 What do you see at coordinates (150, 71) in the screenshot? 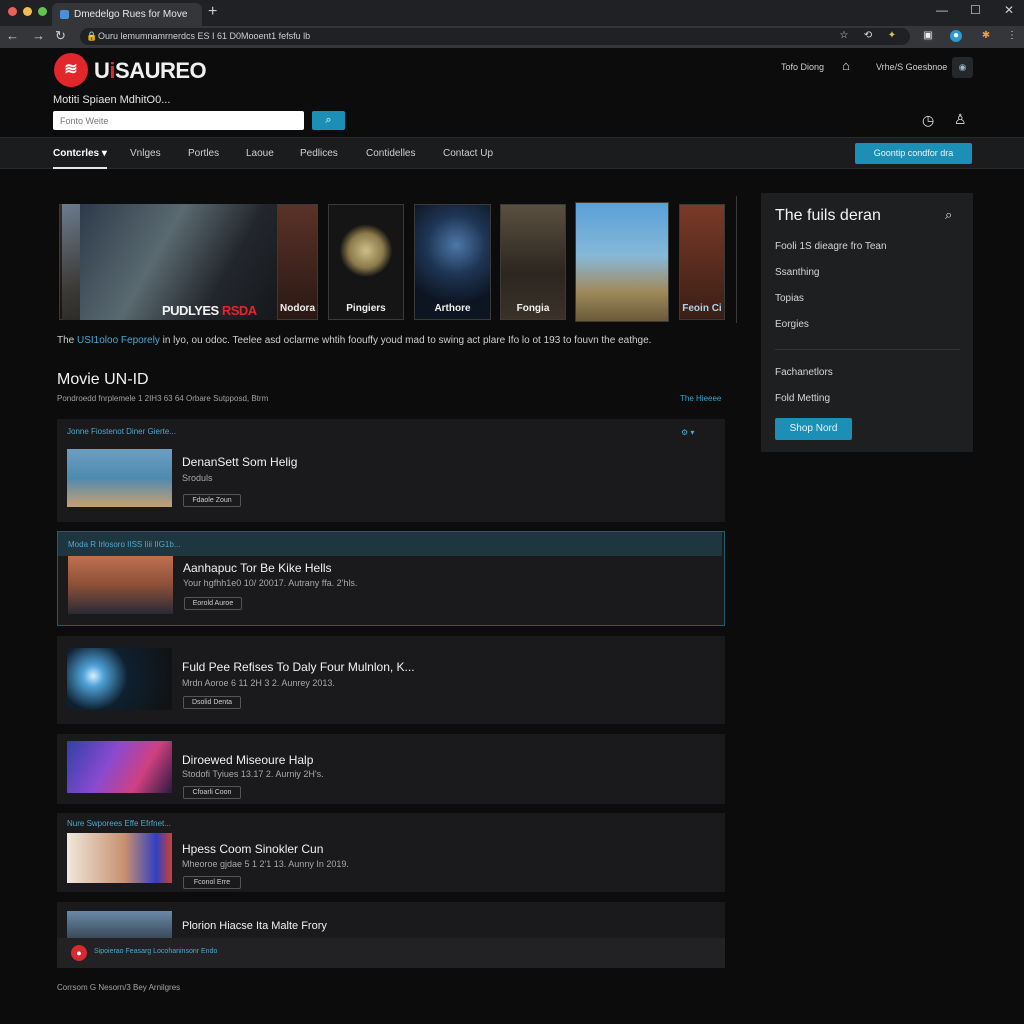
I see `site-logo: UiSAUREO` at bounding box center [150, 71].